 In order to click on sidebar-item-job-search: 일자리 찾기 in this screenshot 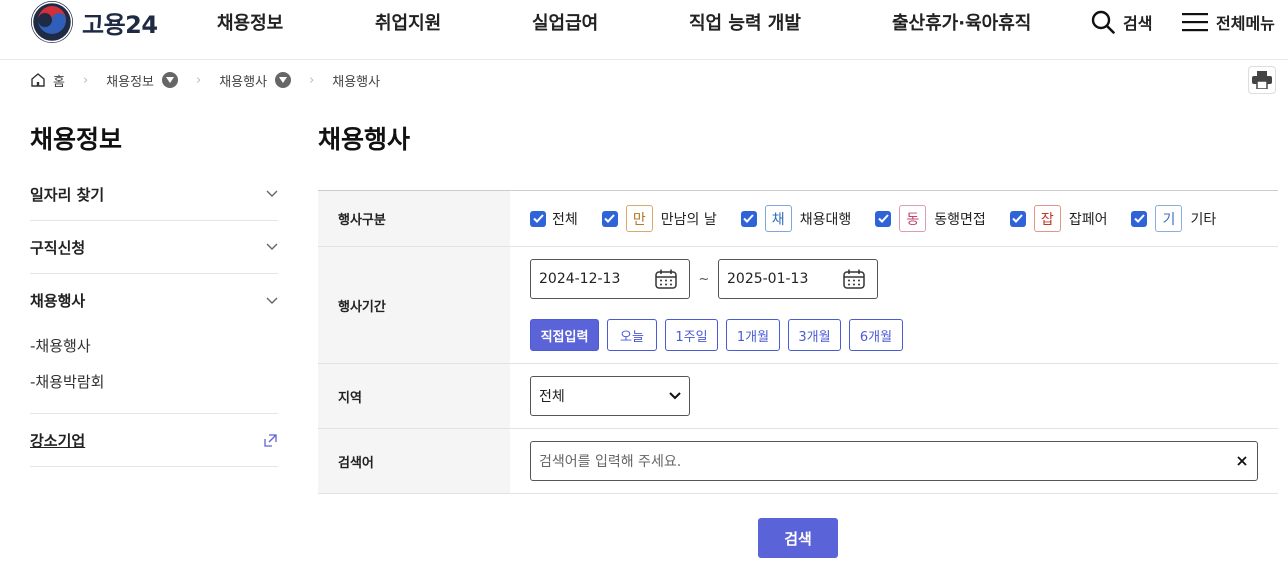, I will do `click(154, 194)`.